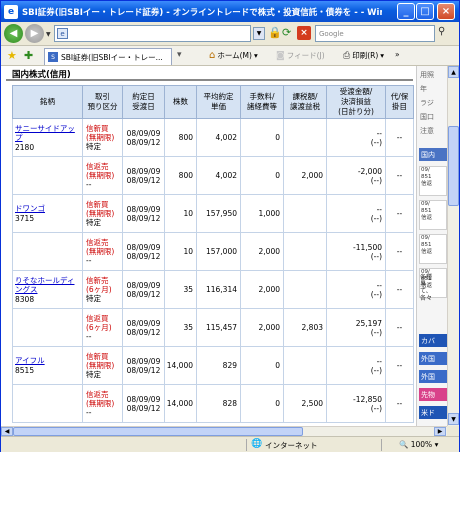 The width and height of the screenshot is (460, 525). I want to click on trade-term: (6ヶ月), so click(99, 327).